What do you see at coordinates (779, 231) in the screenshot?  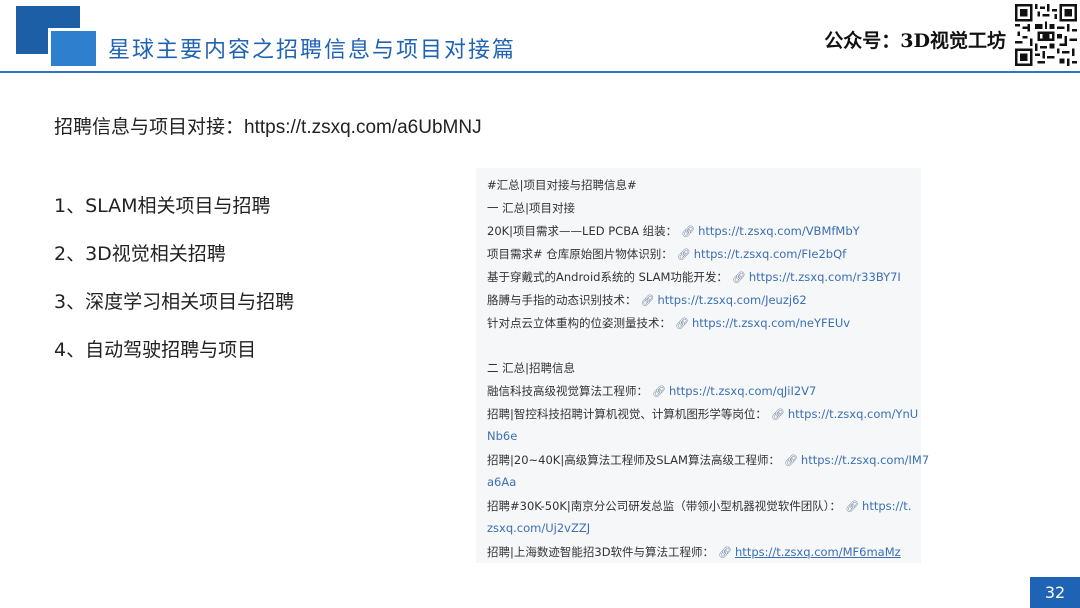 I see `project-link: https://t.zsxq.com/VBMfMbY` at bounding box center [779, 231].